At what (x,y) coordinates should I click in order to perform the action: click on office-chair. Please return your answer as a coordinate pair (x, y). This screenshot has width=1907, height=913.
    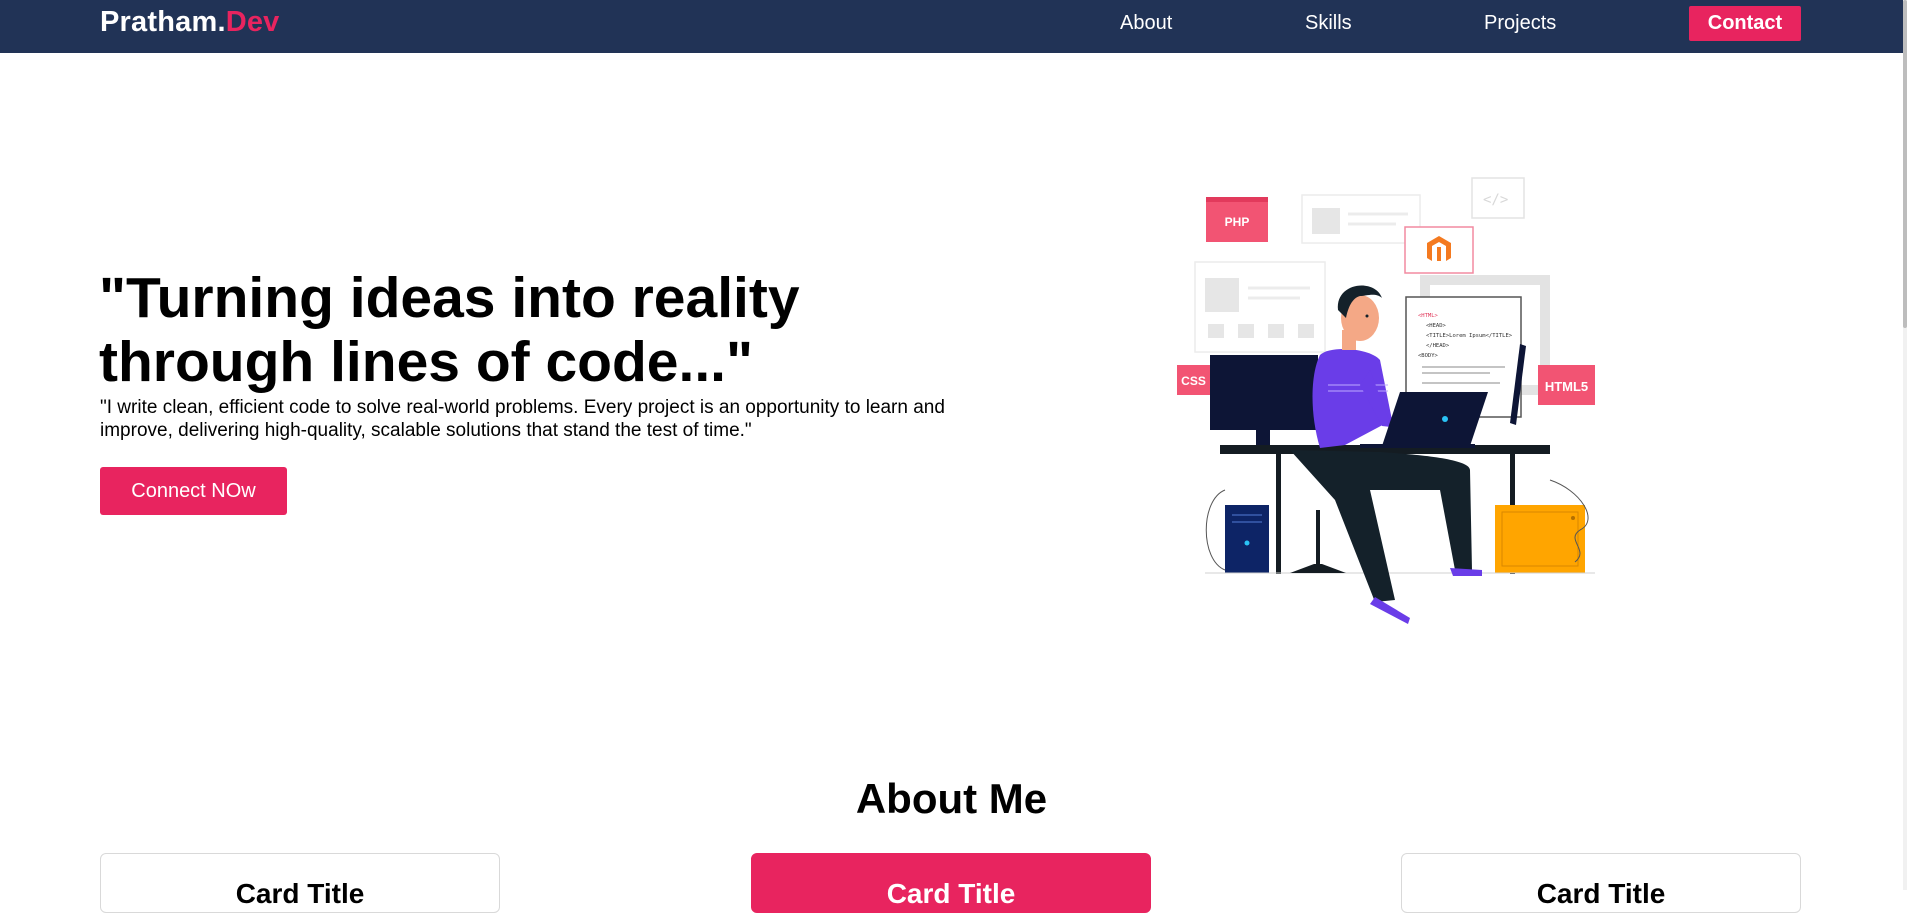
    Looking at the image, I should click on (1318, 541).